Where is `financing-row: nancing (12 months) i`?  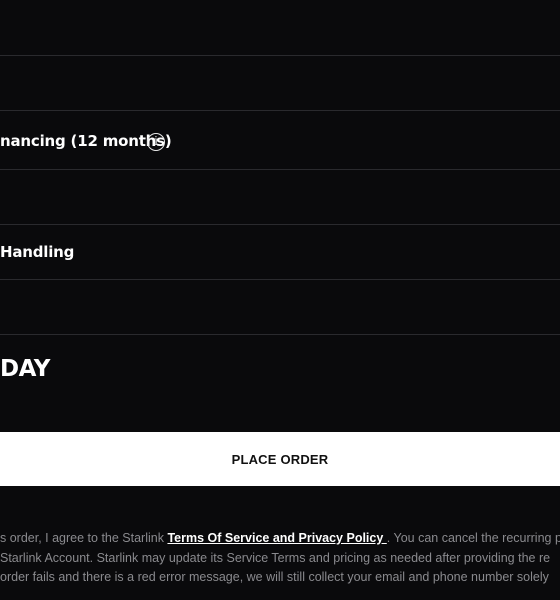 financing-row: nancing (12 months) i is located at coordinates (280, 142).